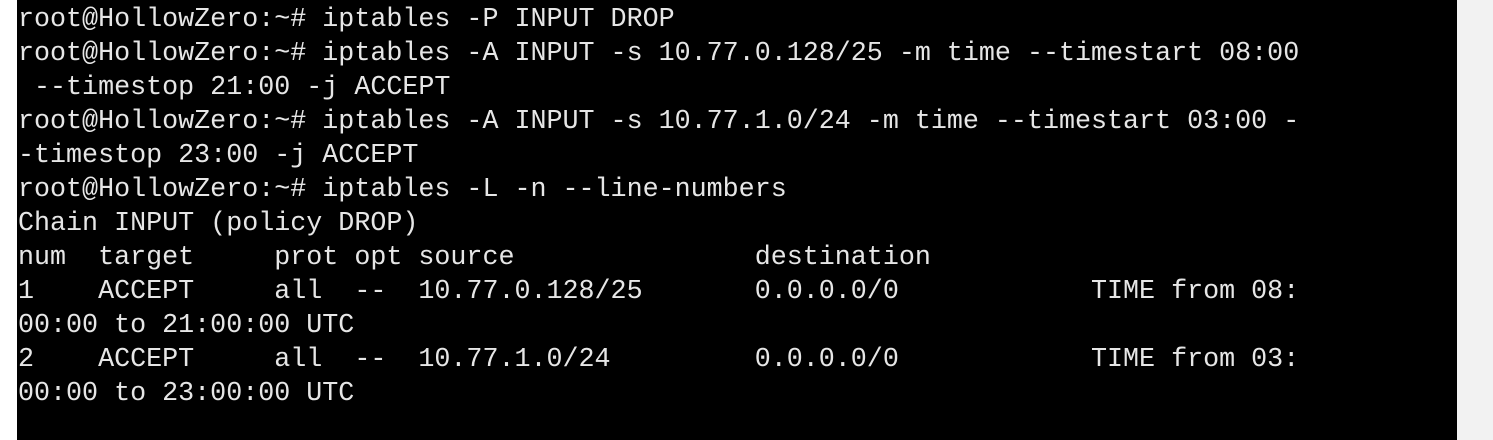 The image size is (1493, 440). What do you see at coordinates (1475, 220) in the screenshot?
I see `window-margin` at bounding box center [1475, 220].